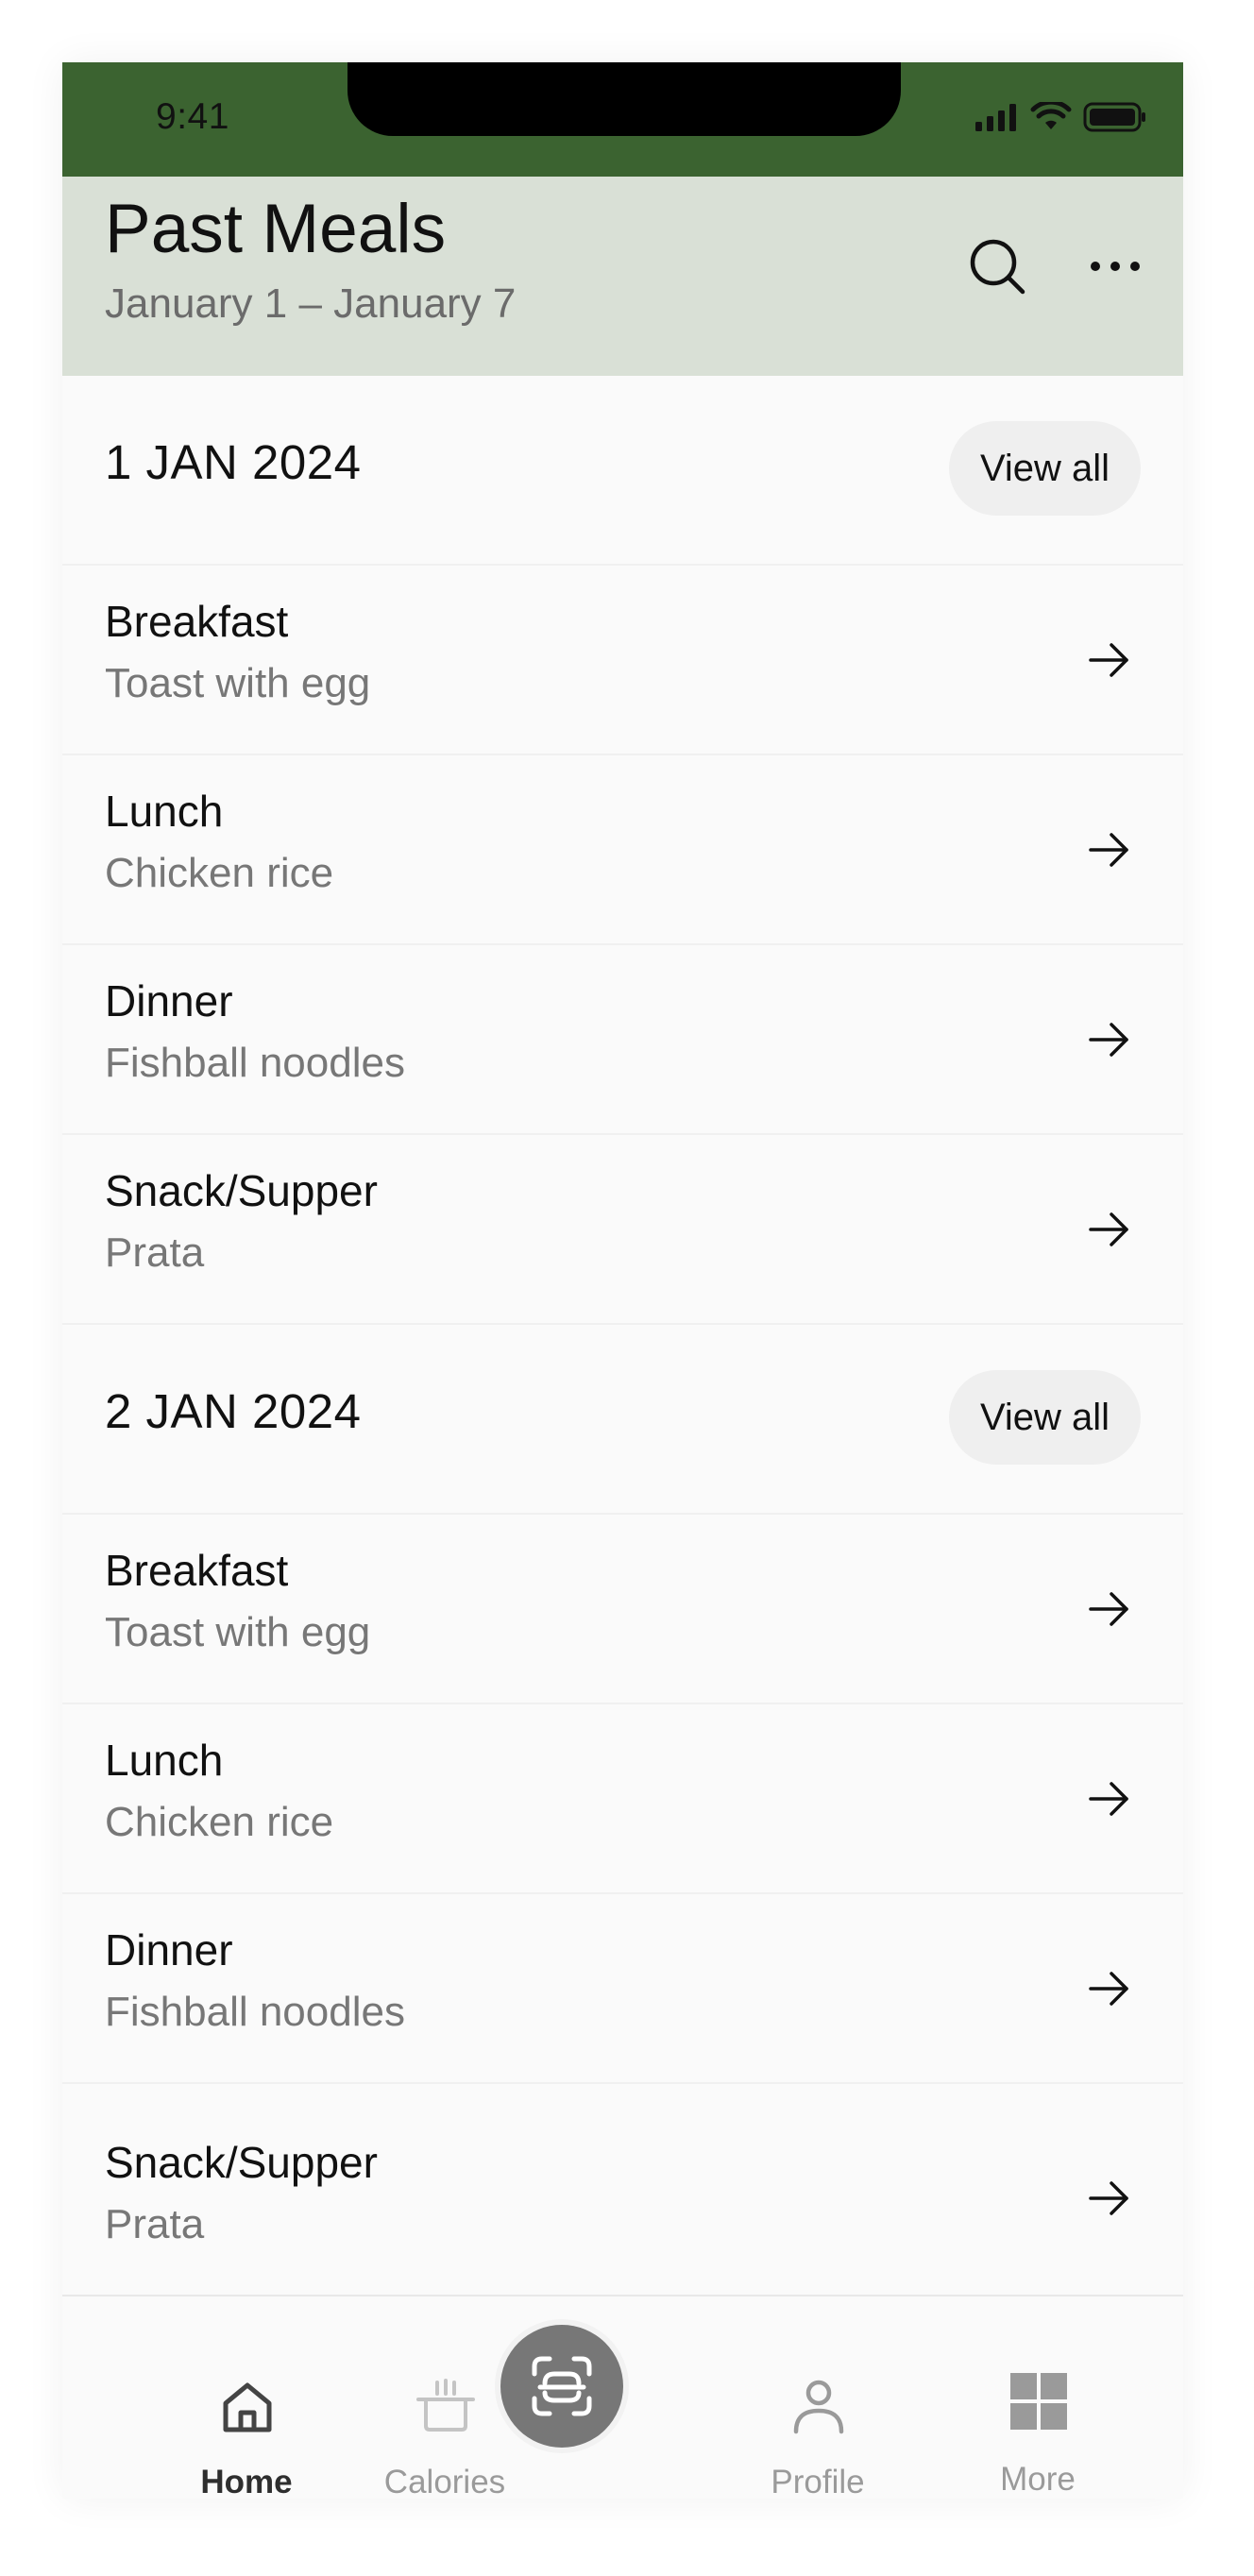 Image resolution: width=1254 pixels, height=2576 pixels. I want to click on nav-item-more: More, so click(1037, 2397).